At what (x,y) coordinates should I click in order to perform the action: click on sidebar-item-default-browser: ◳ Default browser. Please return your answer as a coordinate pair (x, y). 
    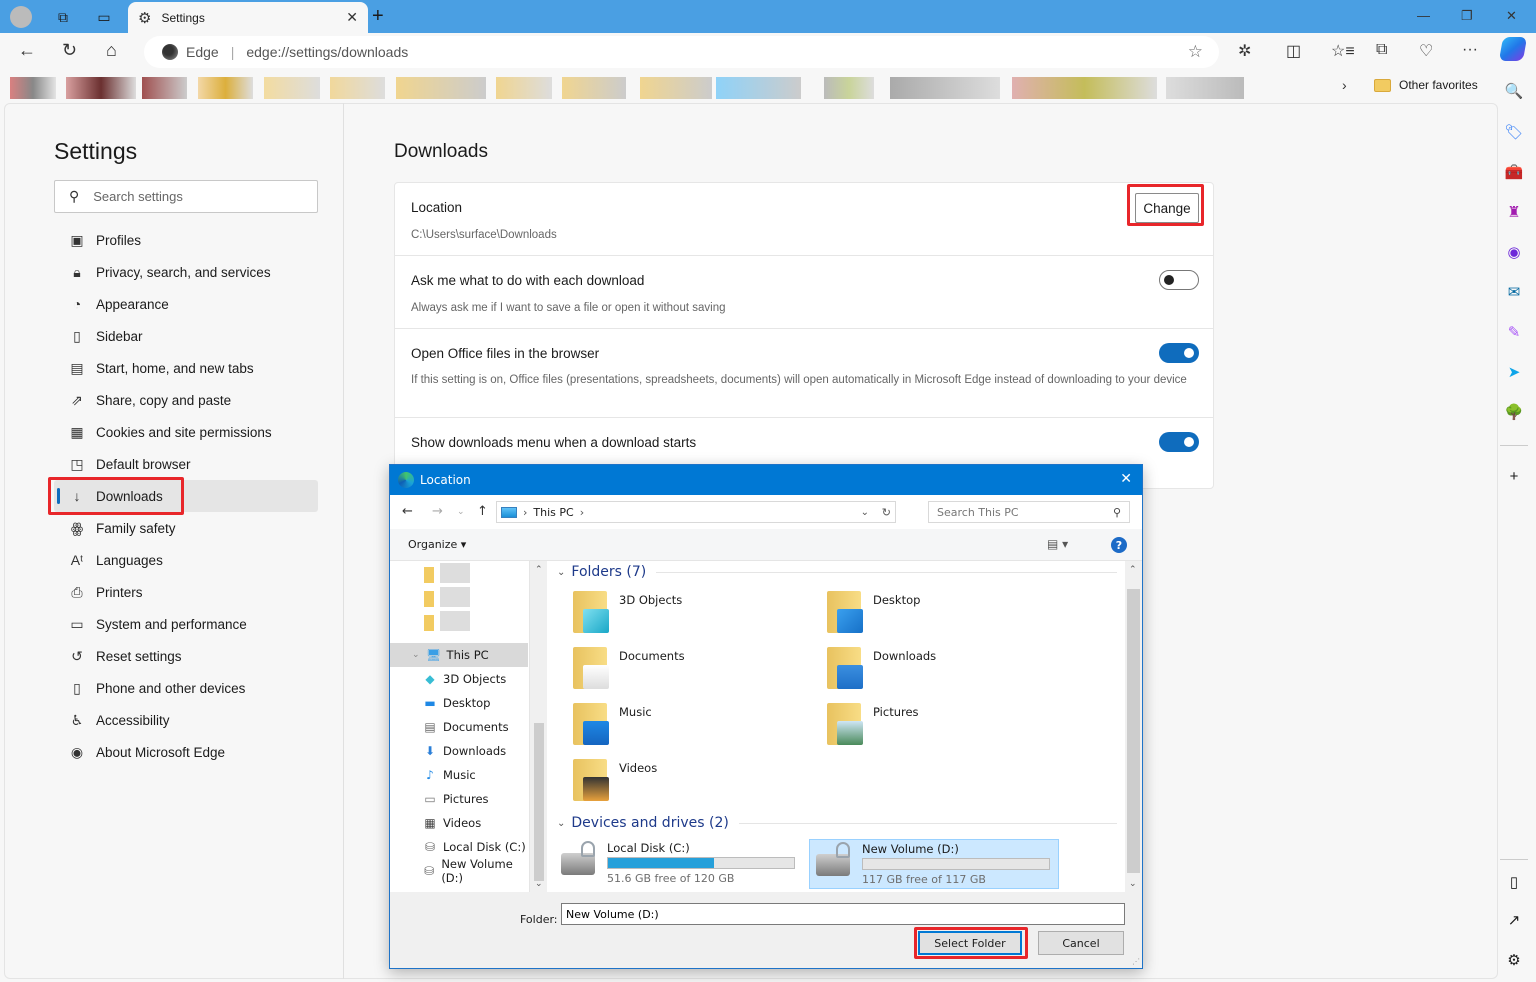
    Looking at the image, I should click on (186, 464).